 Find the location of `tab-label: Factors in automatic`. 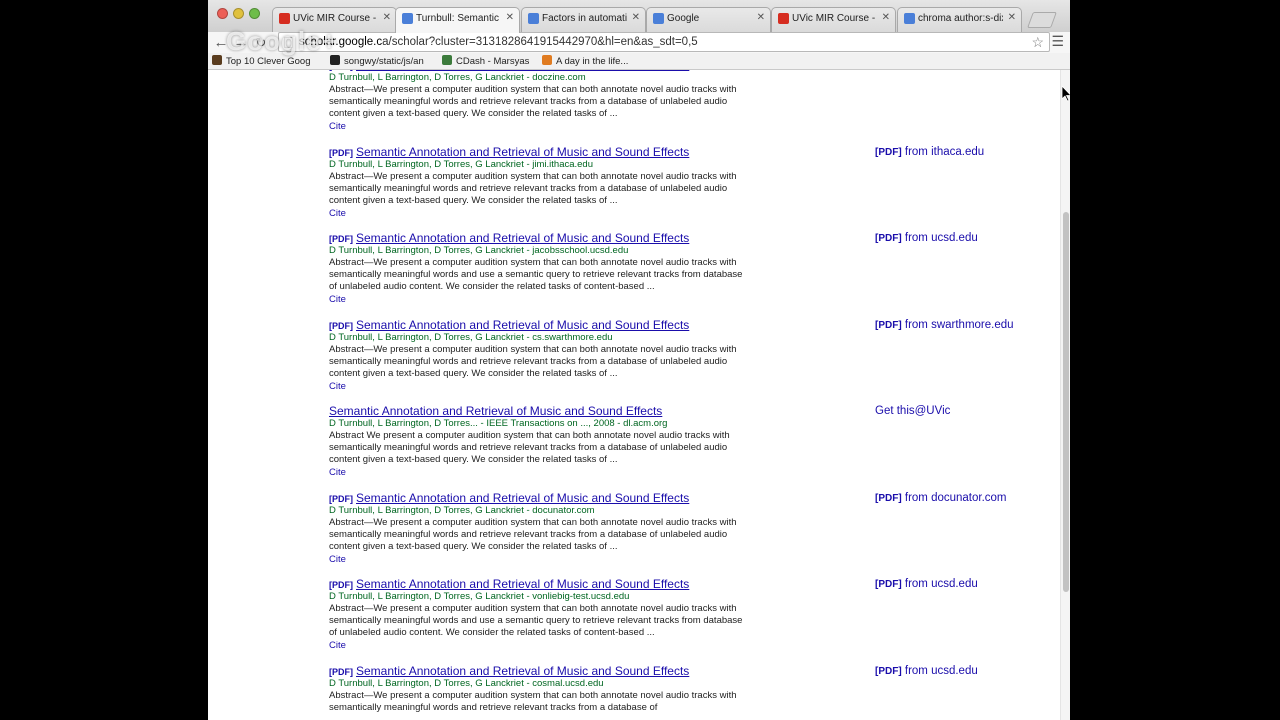

tab-label: Factors in automatic is located at coordinates (584, 18).